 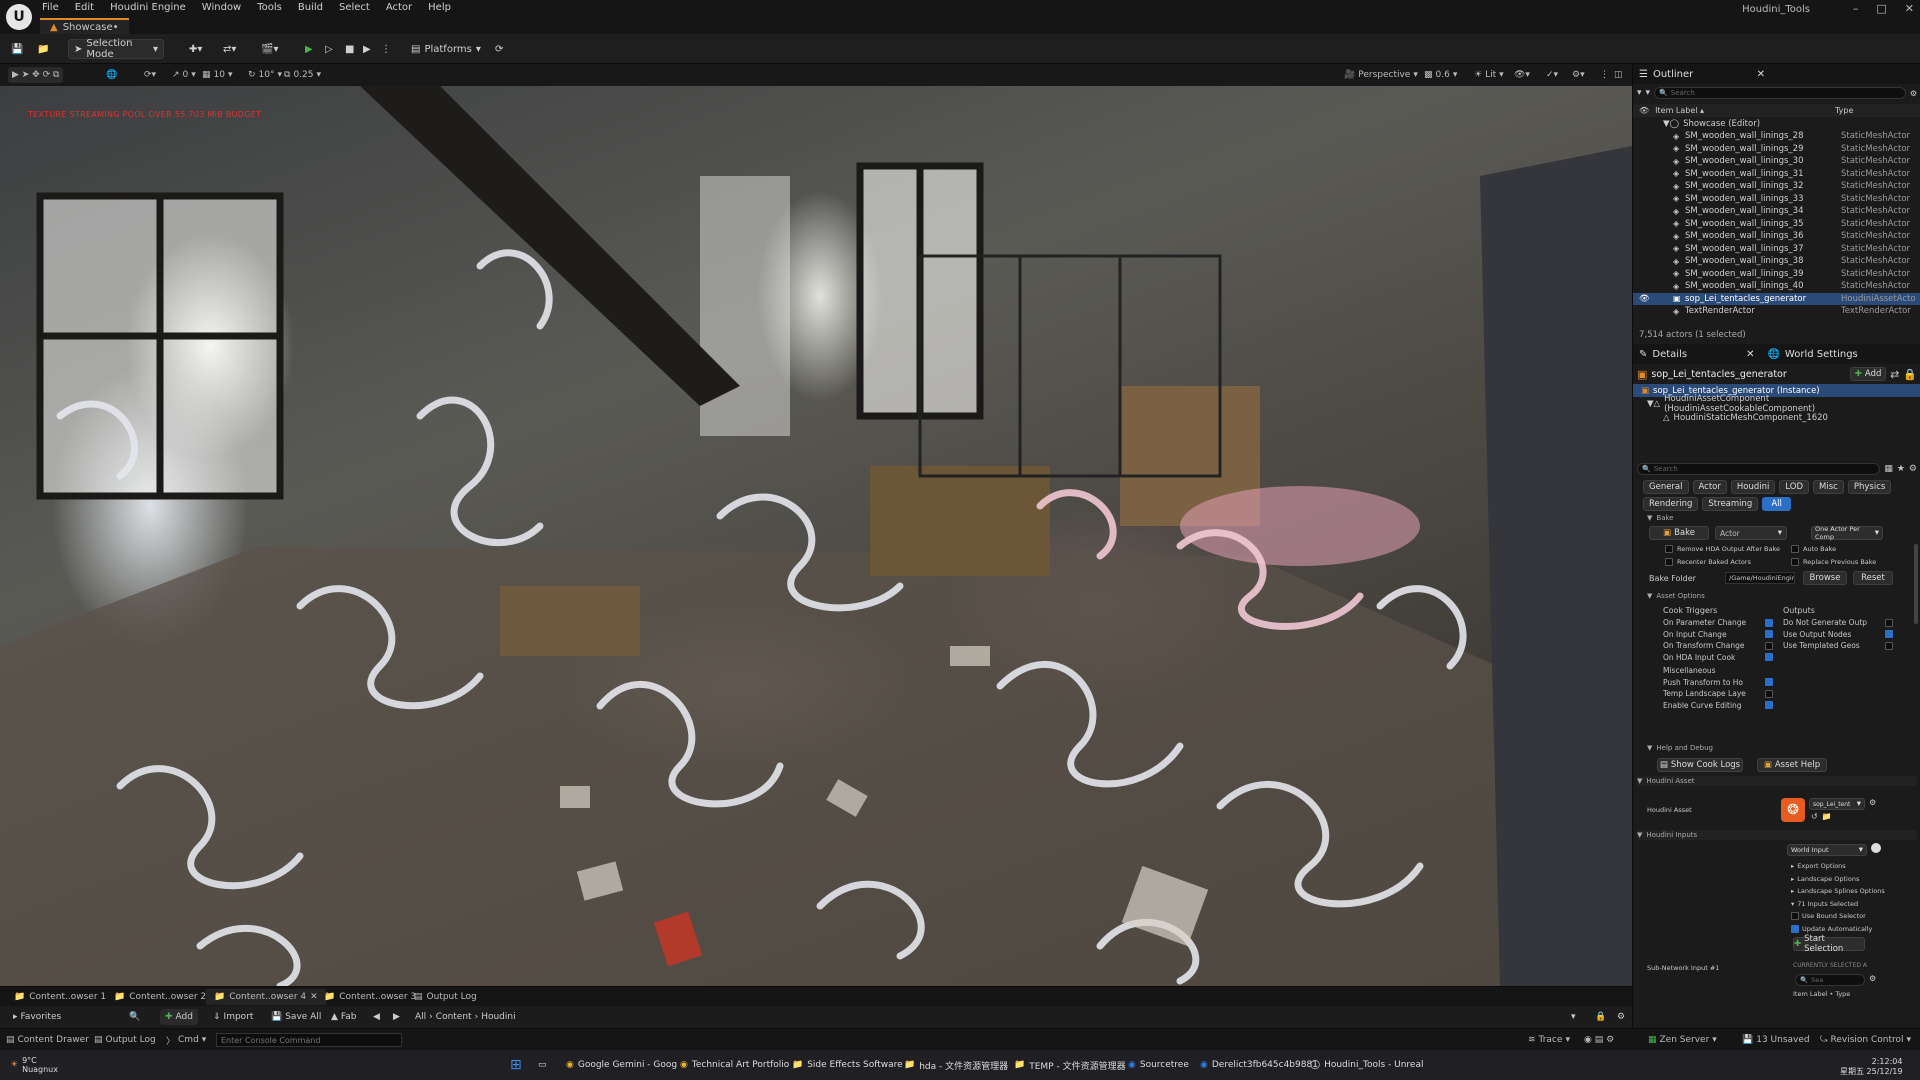 I want to click on update-auto-checkbox, so click(x=1795, y=928).